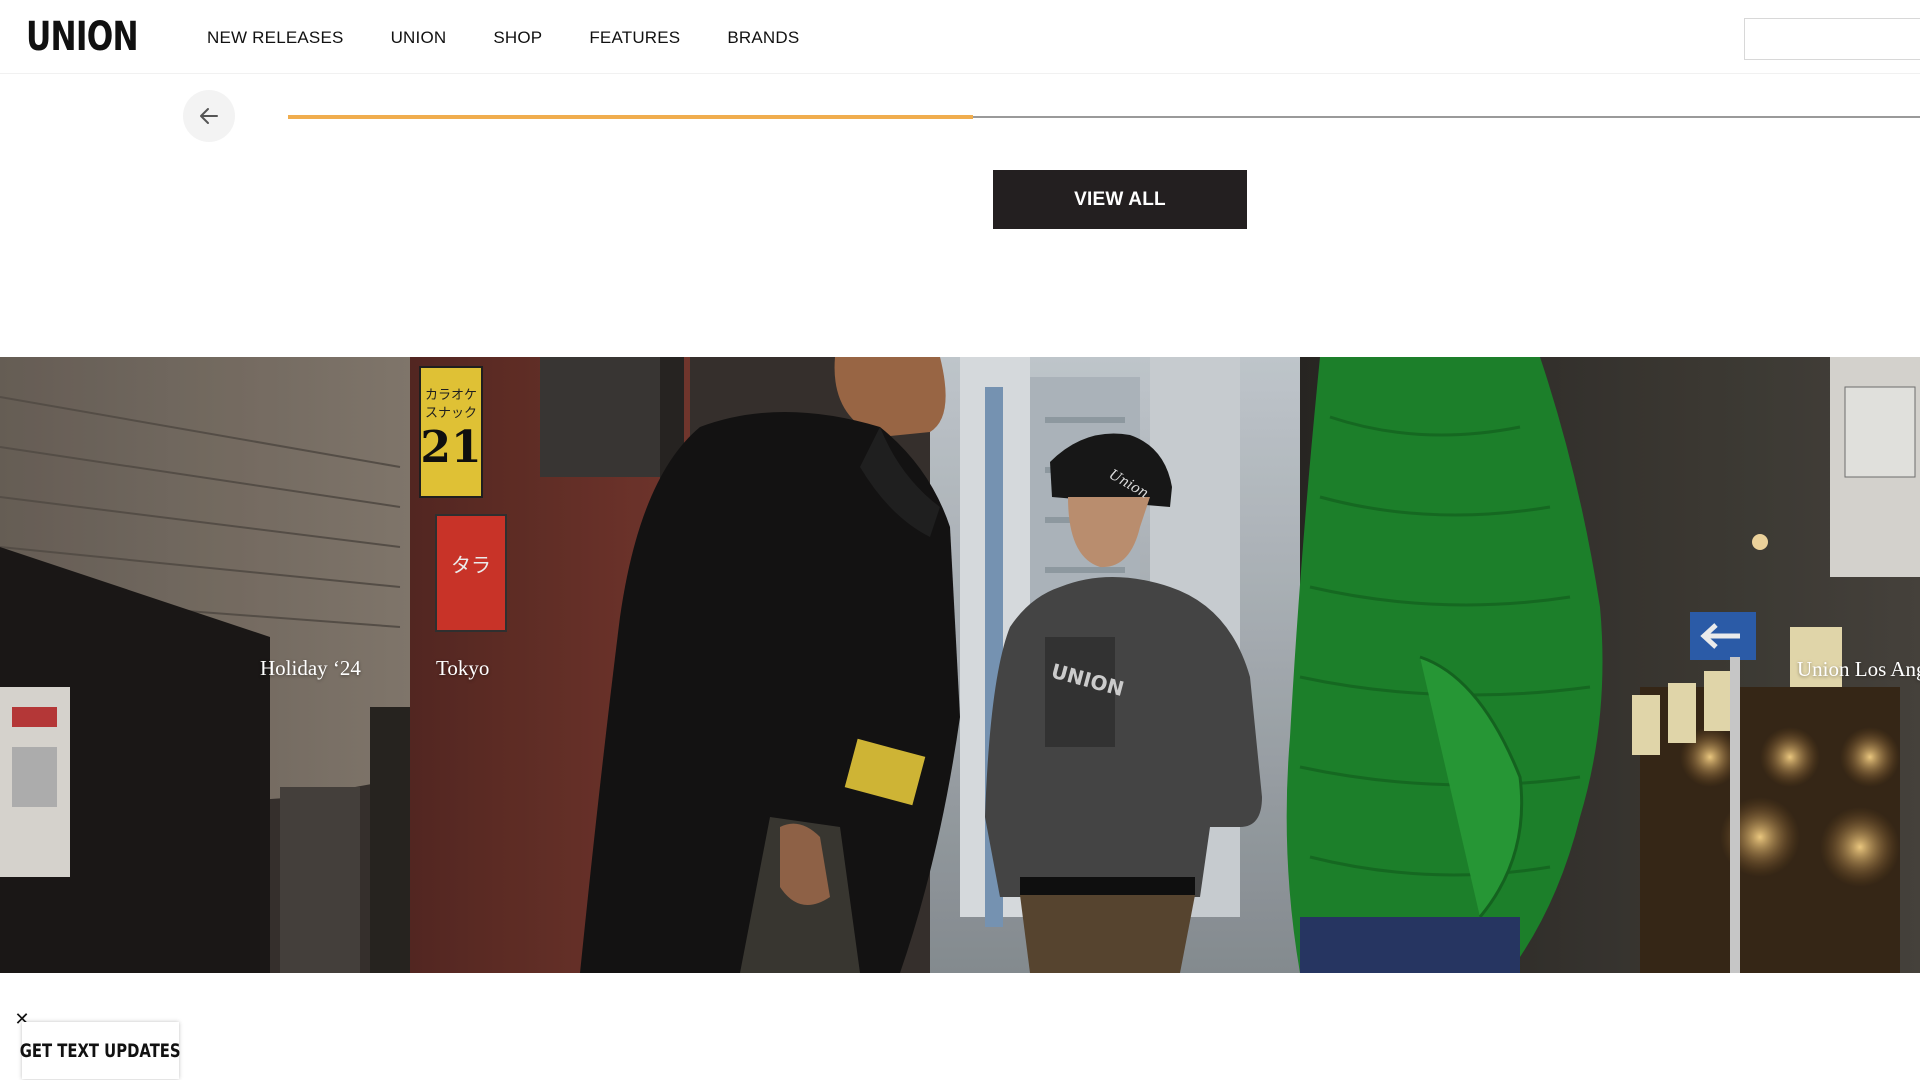 The image size is (1920, 1080). What do you see at coordinates (82, 37) in the screenshot?
I see `union-logo: UNION` at bounding box center [82, 37].